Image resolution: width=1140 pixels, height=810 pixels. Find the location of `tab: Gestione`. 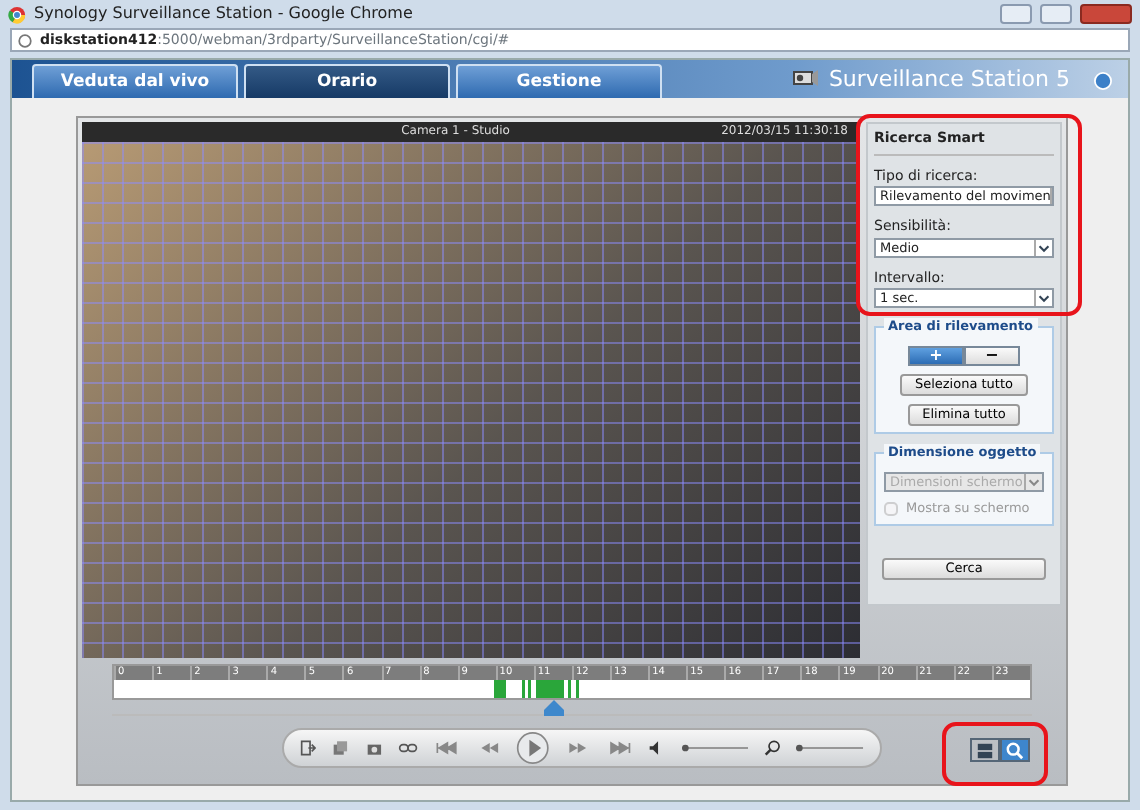

tab: Gestione is located at coordinates (559, 81).